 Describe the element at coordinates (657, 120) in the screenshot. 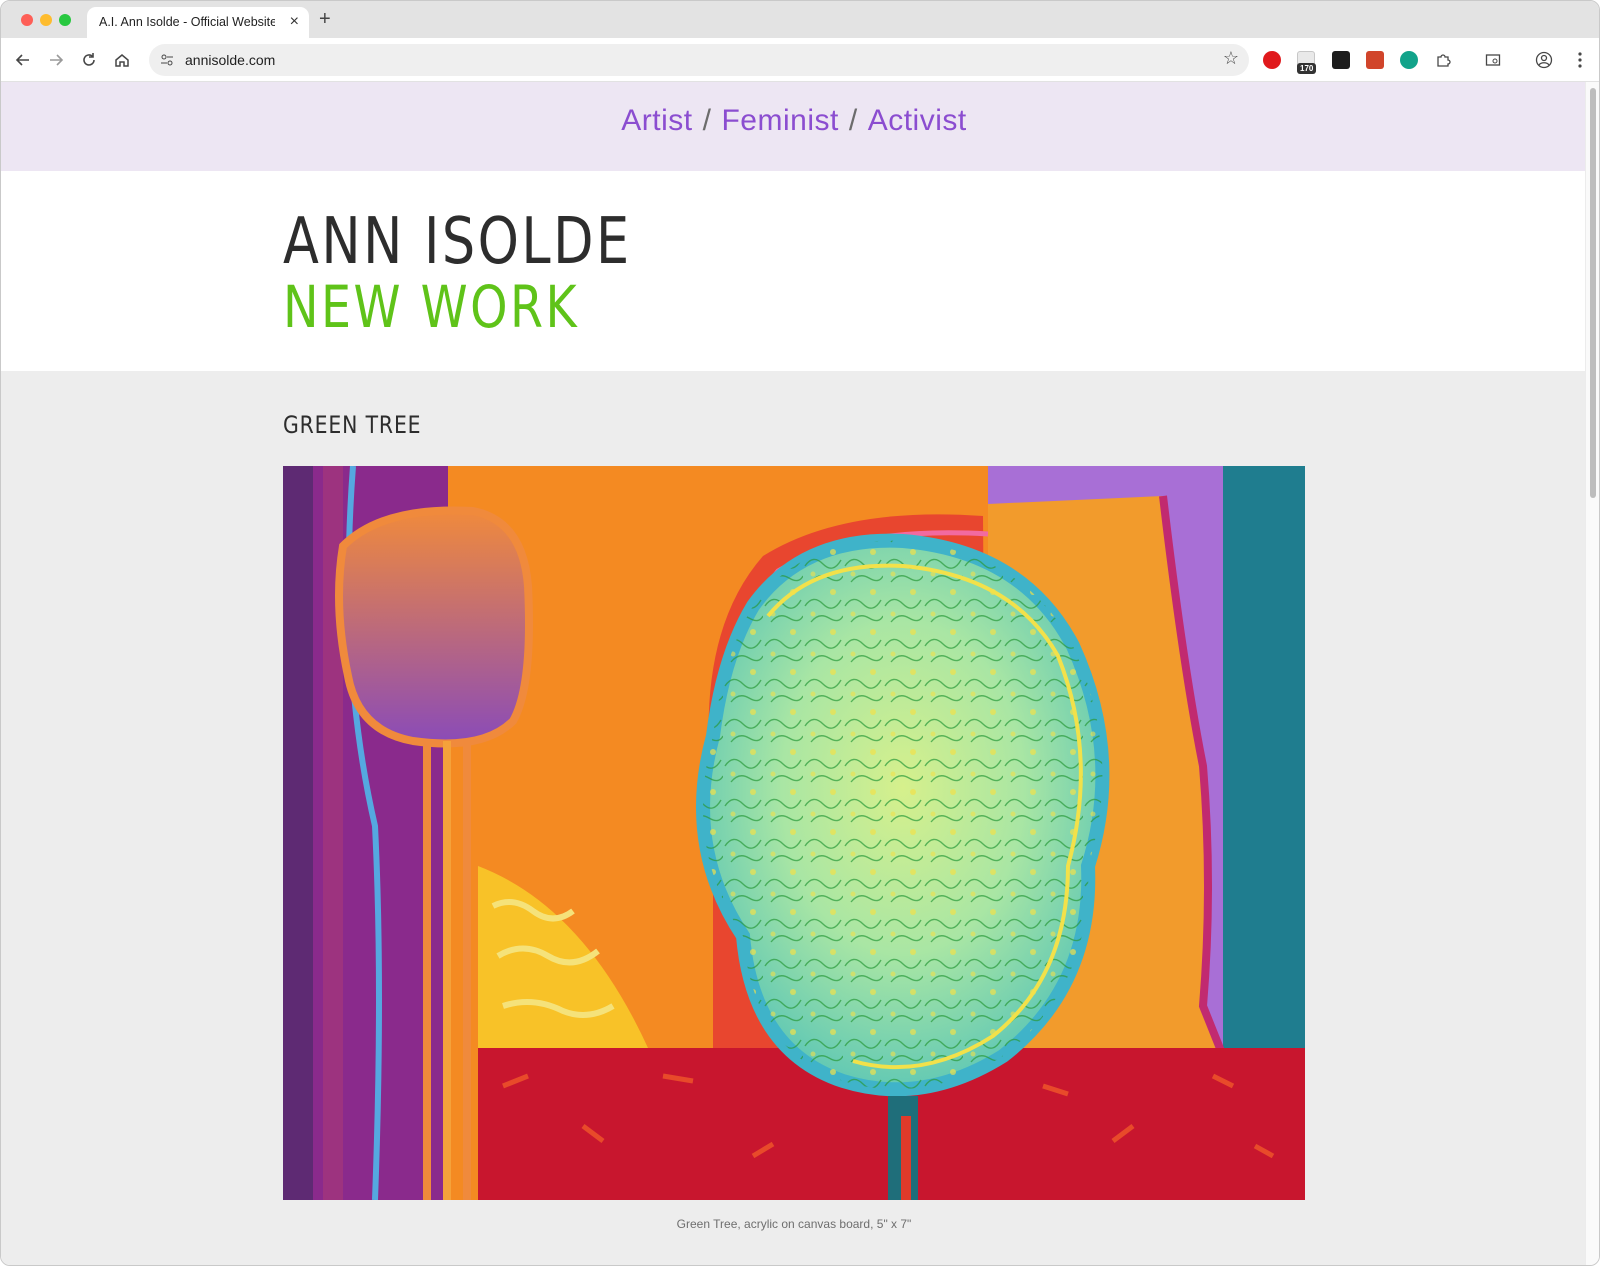

I see `tagline-artist: Artist` at that location.